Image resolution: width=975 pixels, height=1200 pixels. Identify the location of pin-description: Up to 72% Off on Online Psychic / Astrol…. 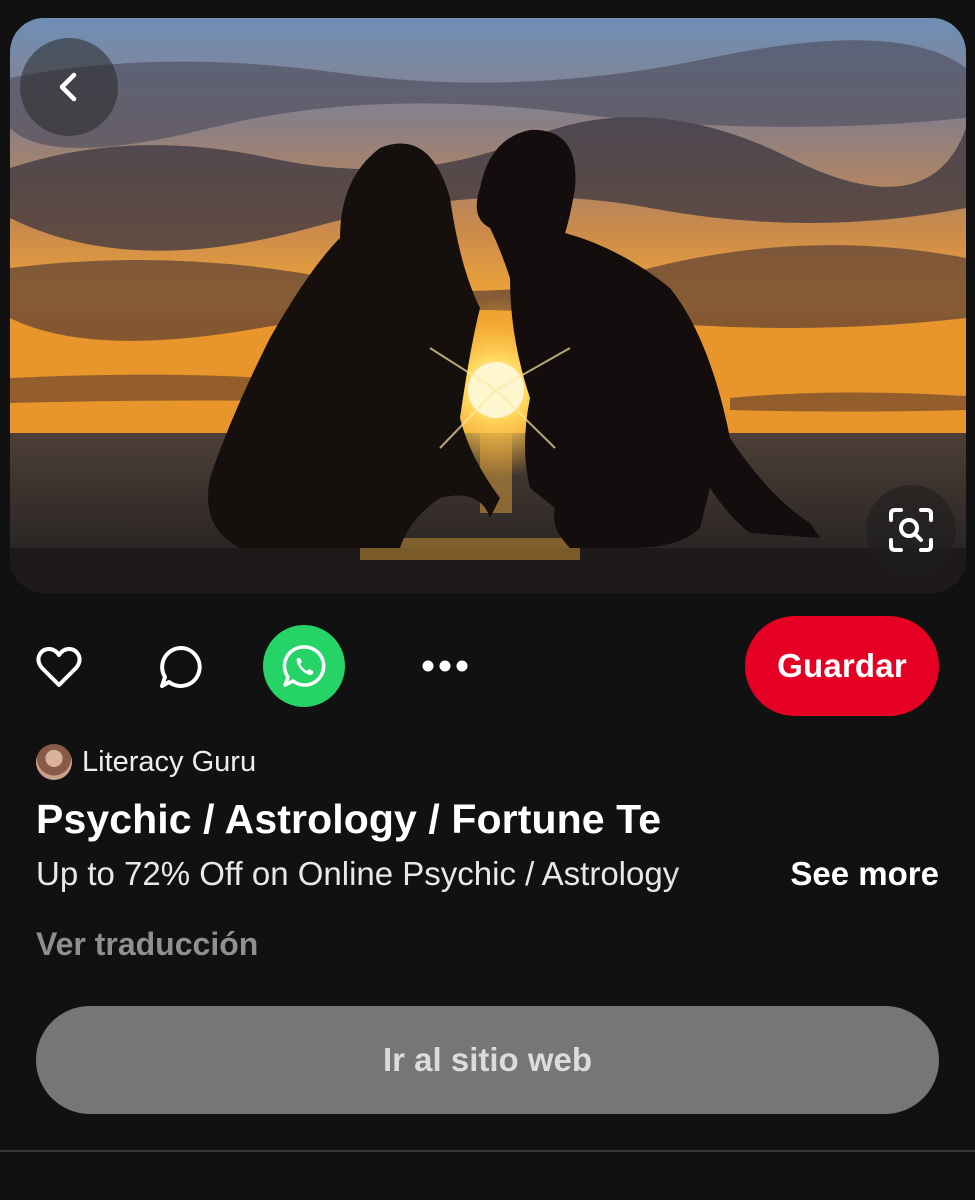
(358, 873).